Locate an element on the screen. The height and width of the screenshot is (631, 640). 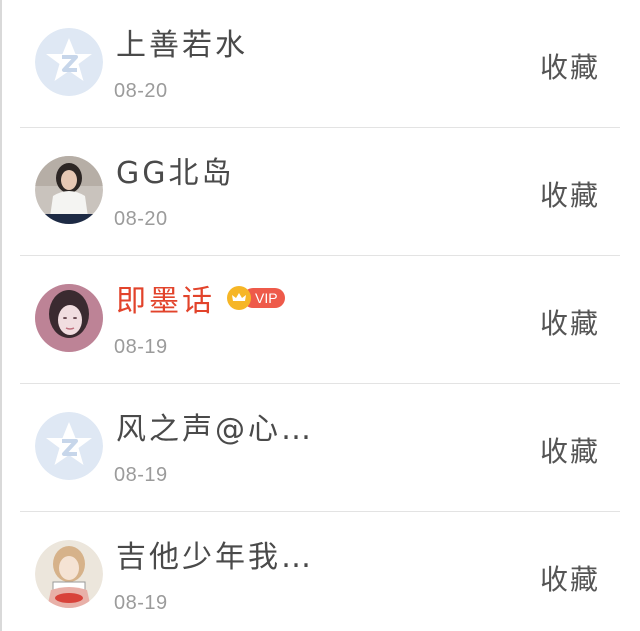
vip-badge: VIP is located at coordinates (256, 298).